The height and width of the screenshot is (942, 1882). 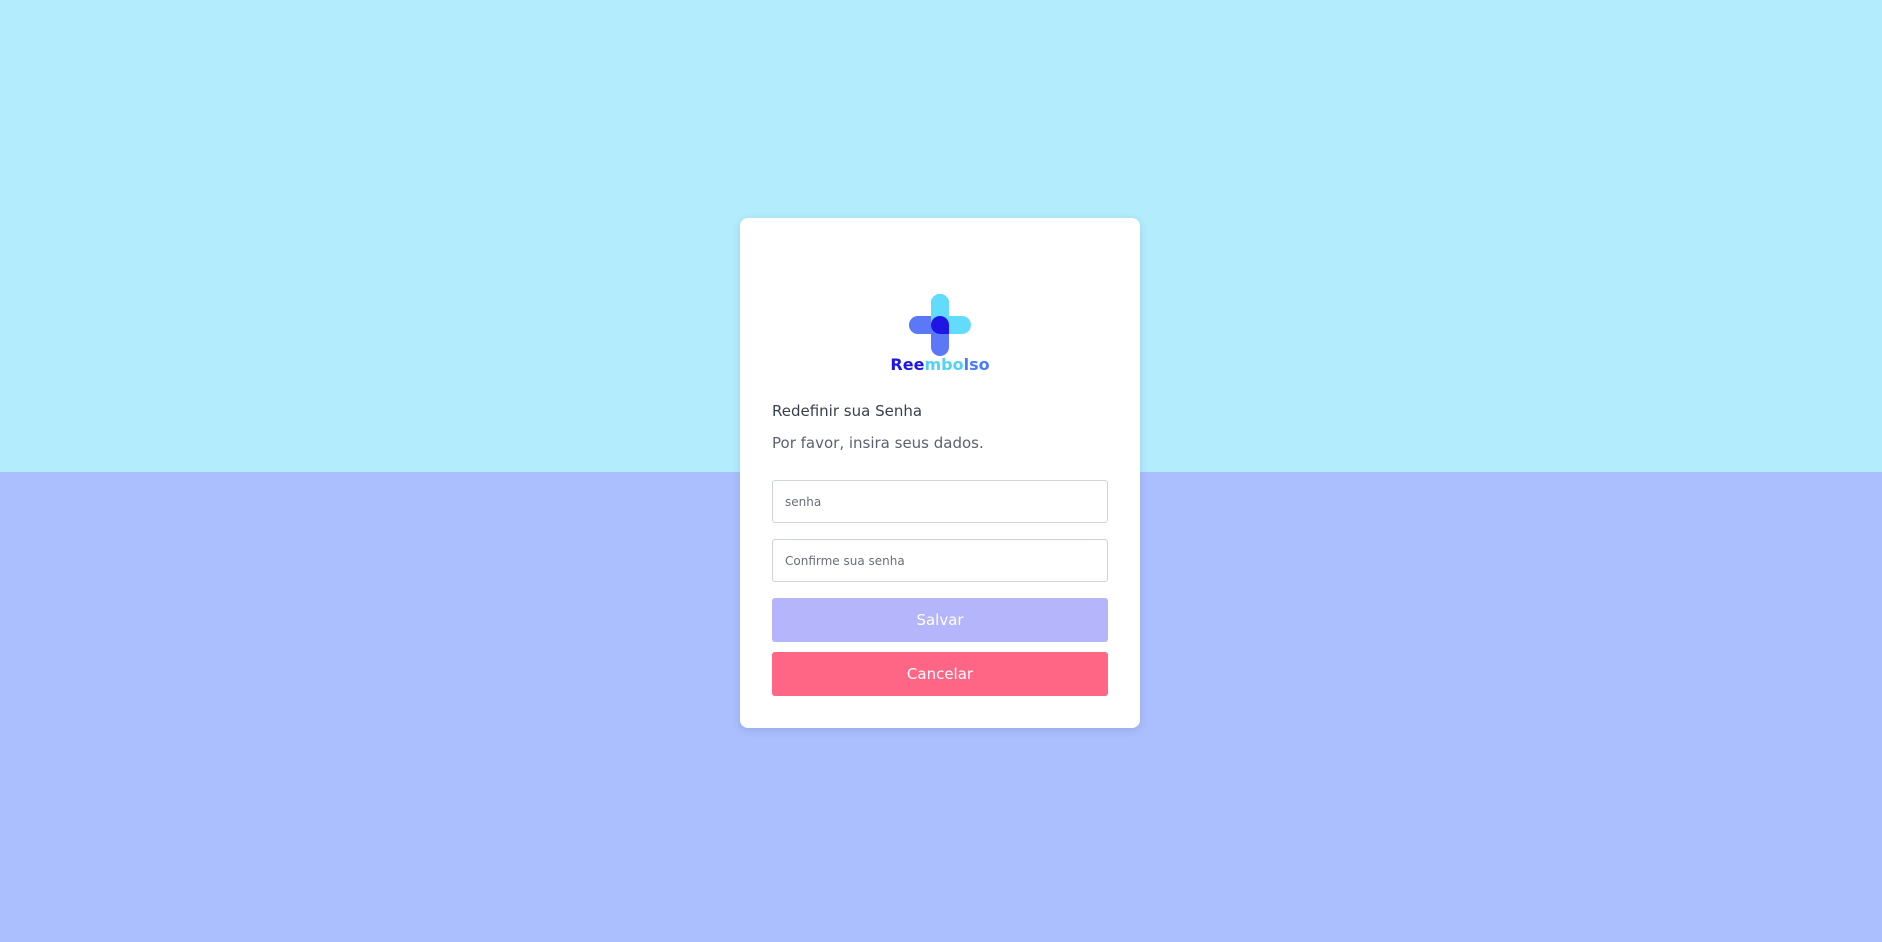 I want to click on form-title: Redefinir sua Senha, so click(x=847, y=411).